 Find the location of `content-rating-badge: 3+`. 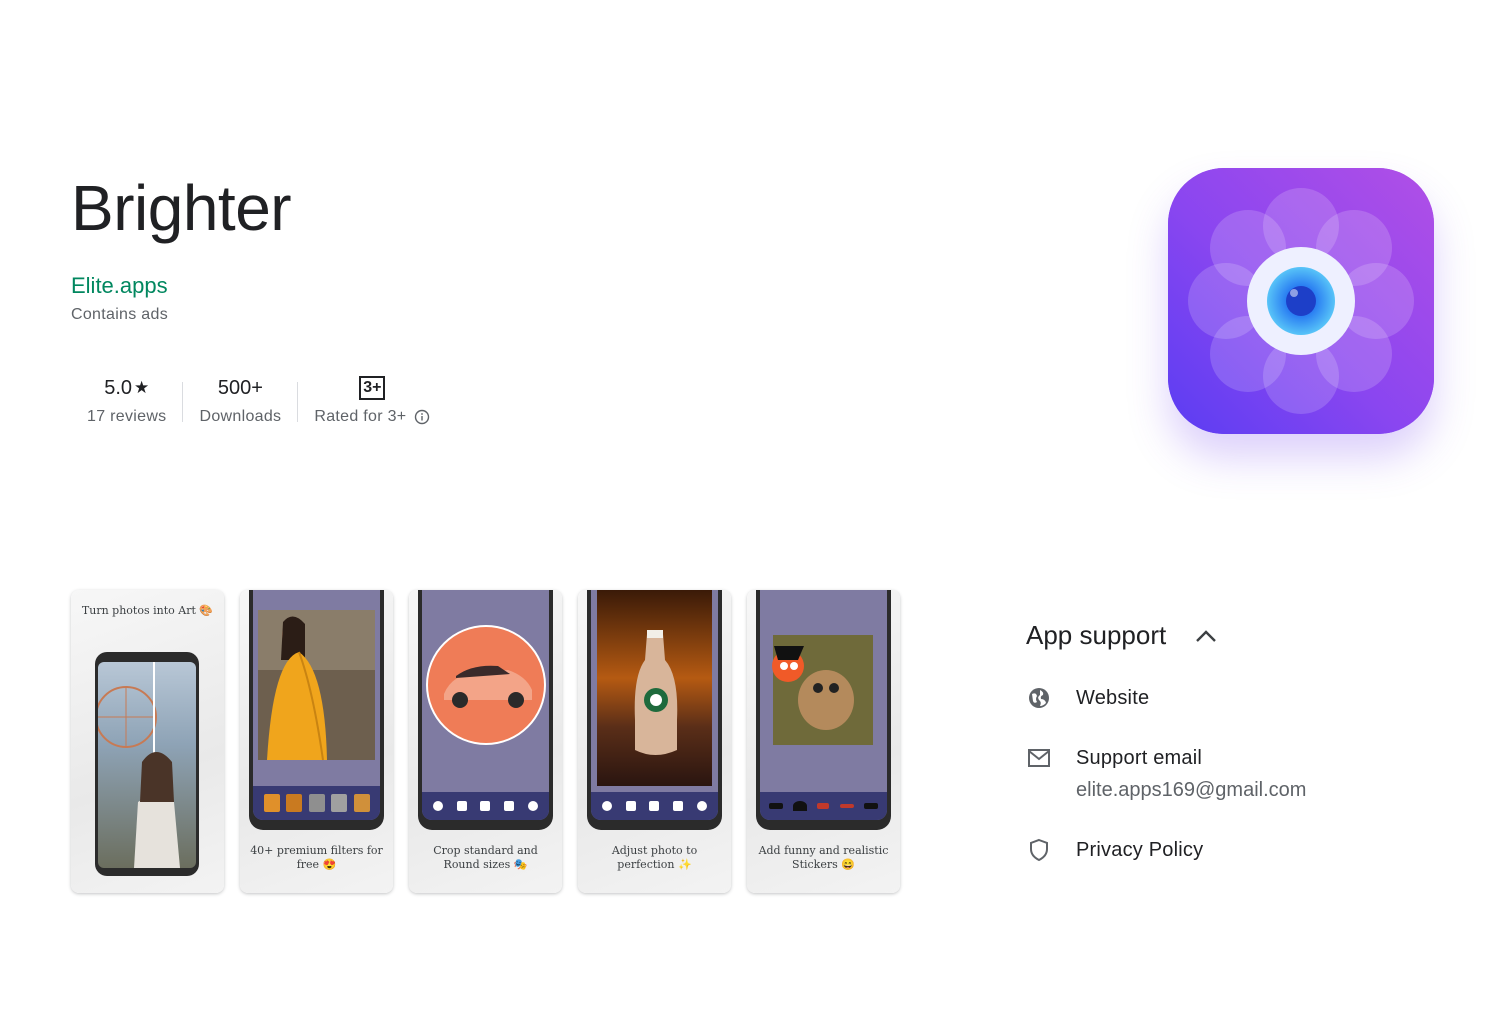

content-rating-badge: 3+ is located at coordinates (372, 388).